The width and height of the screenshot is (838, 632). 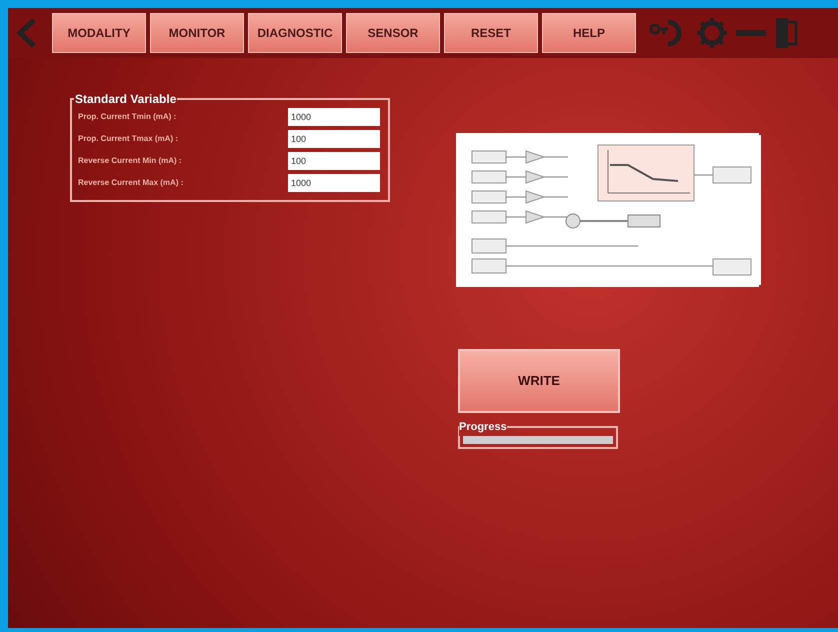 I want to click on write-button: WRITE, so click(x=539, y=381).